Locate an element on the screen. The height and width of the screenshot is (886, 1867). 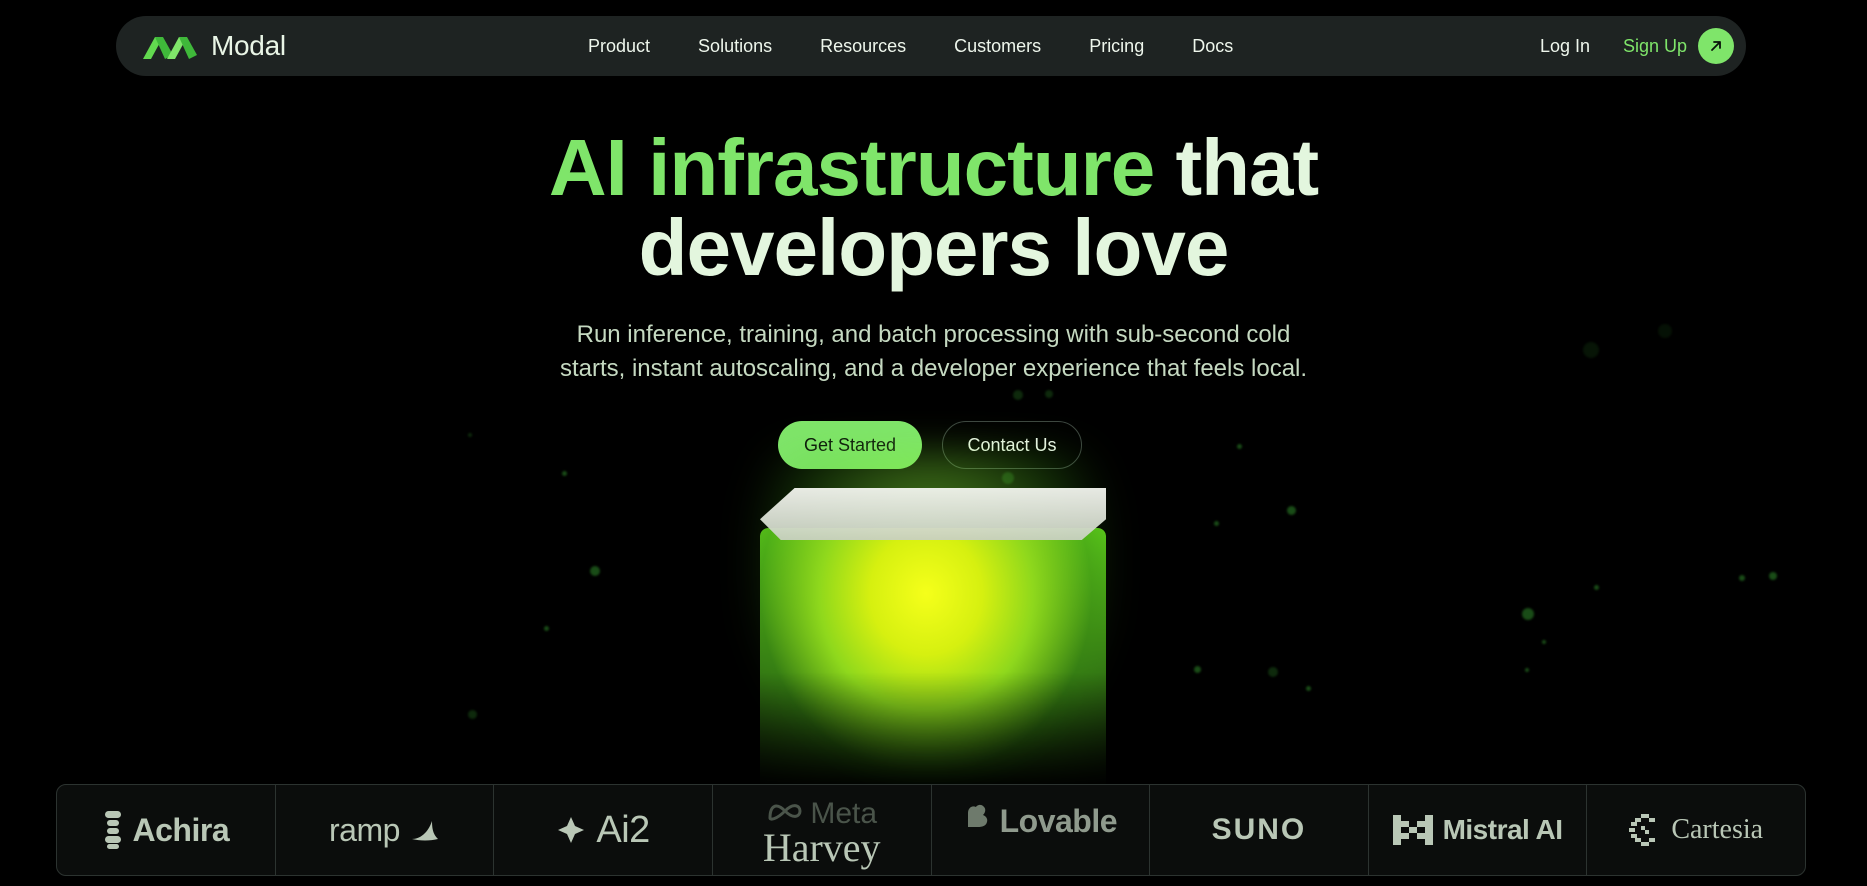
logo-mistral: Mistral AI is located at coordinates (1478, 830).